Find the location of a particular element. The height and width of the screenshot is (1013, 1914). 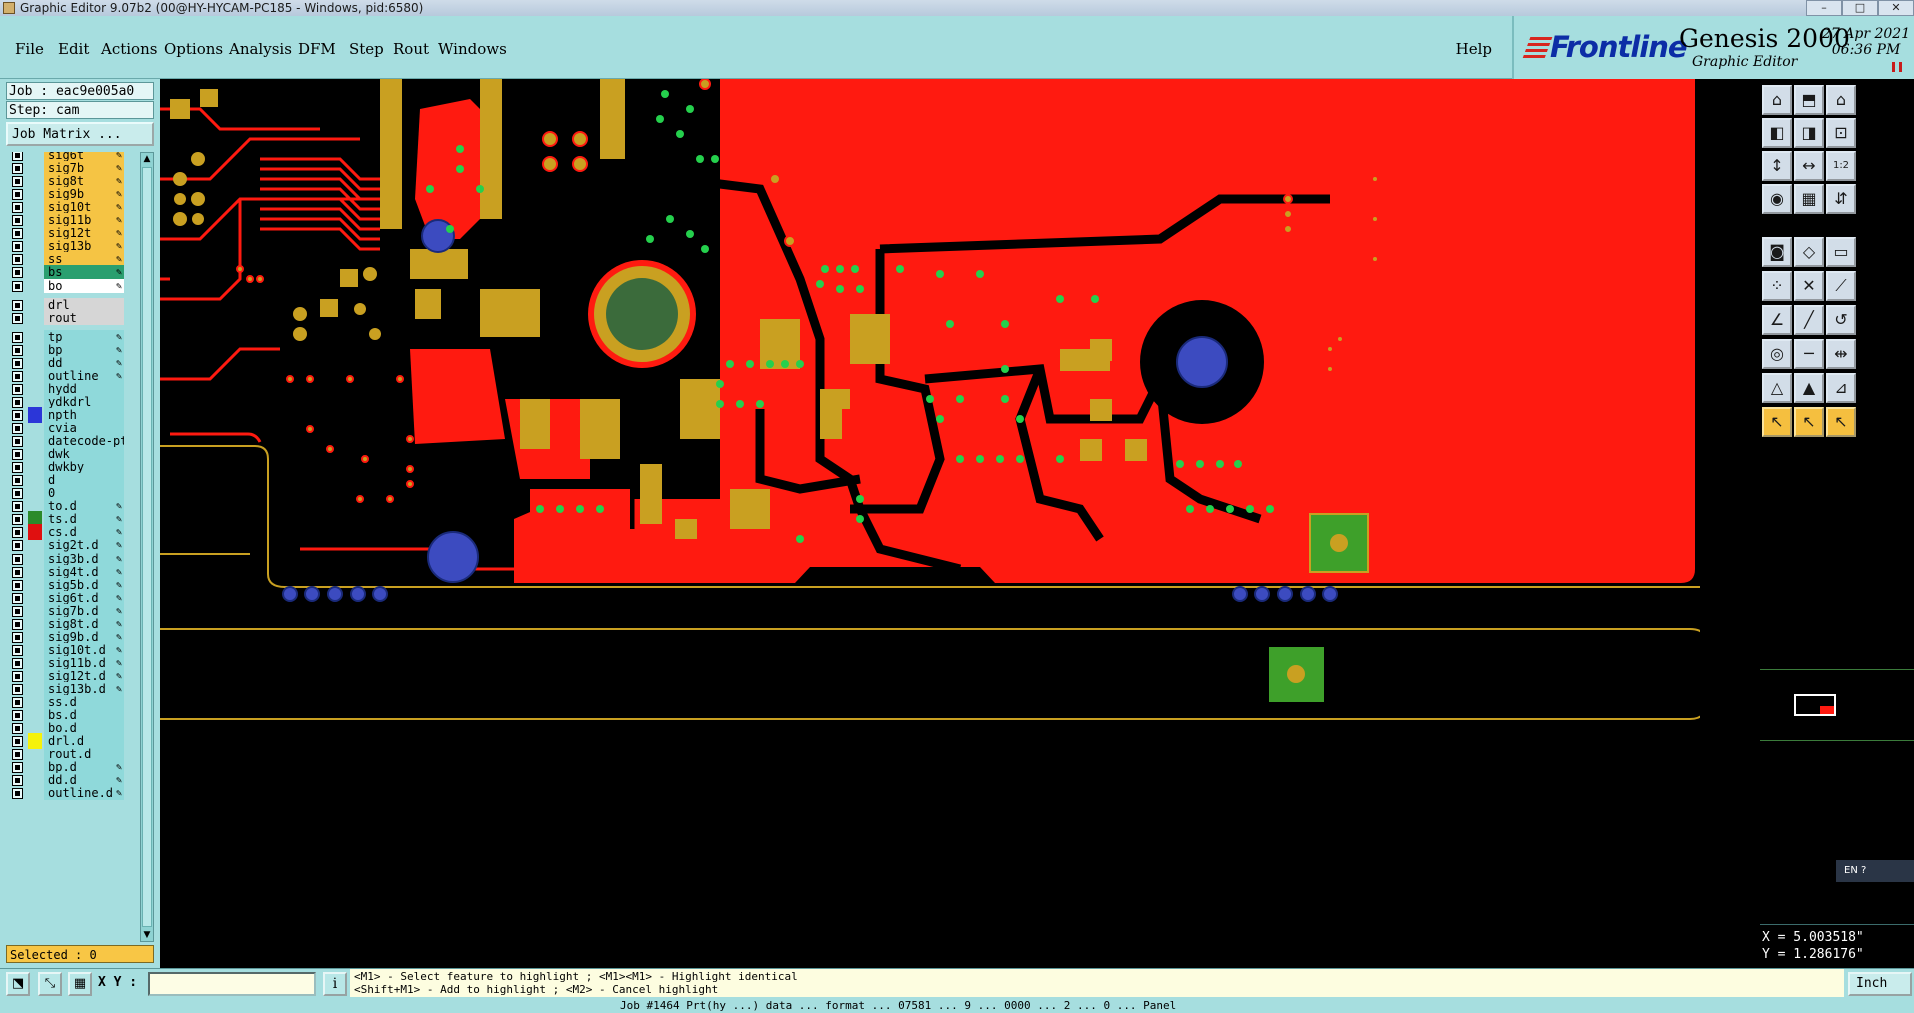

measure-tool-button: ◙ is located at coordinates (1777, 252).